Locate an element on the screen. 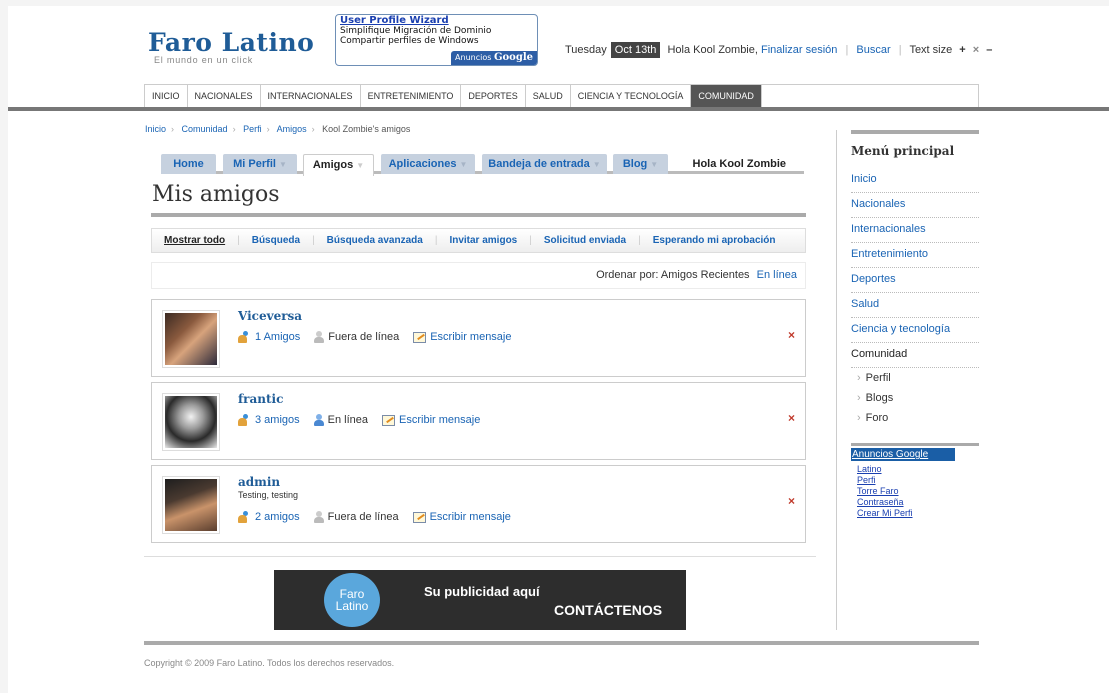 Image resolution: width=1109 pixels, height=693 pixels. nav-item-nacionales: NACIONALES is located at coordinates (224, 96).